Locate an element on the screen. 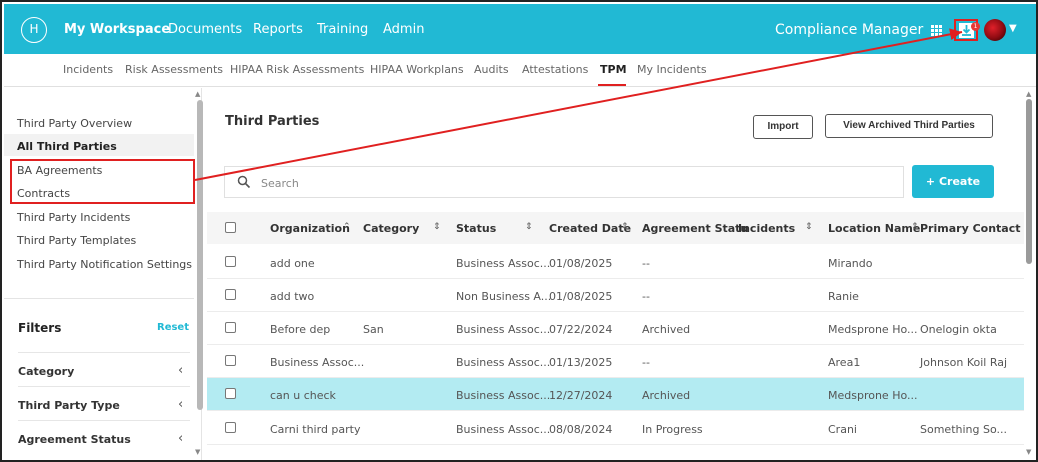 This screenshot has height=462, width=1038. tab-hipaa-risk-assessments: HIPAA Risk Assessments is located at coordinates (297, 69).